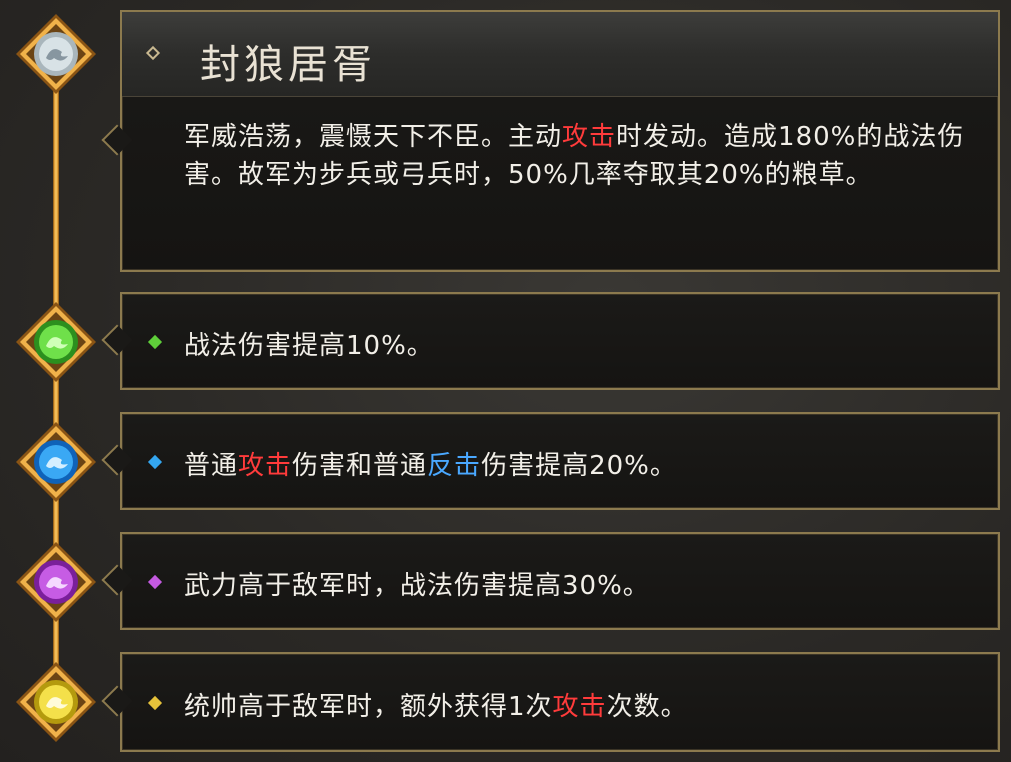 This screenshot has height=762, width=1011. I want to click on blue-diamond-icon, so click(155, 462).